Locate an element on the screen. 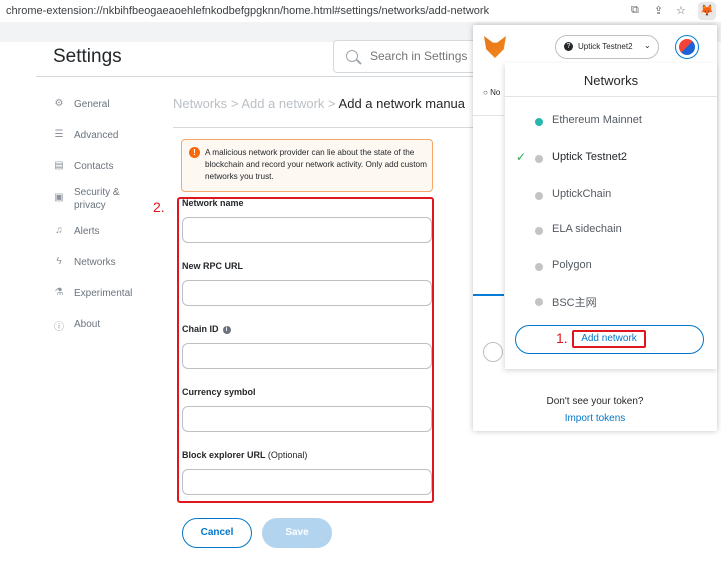  warning-icon: ! is located at coordinates (194, 152).